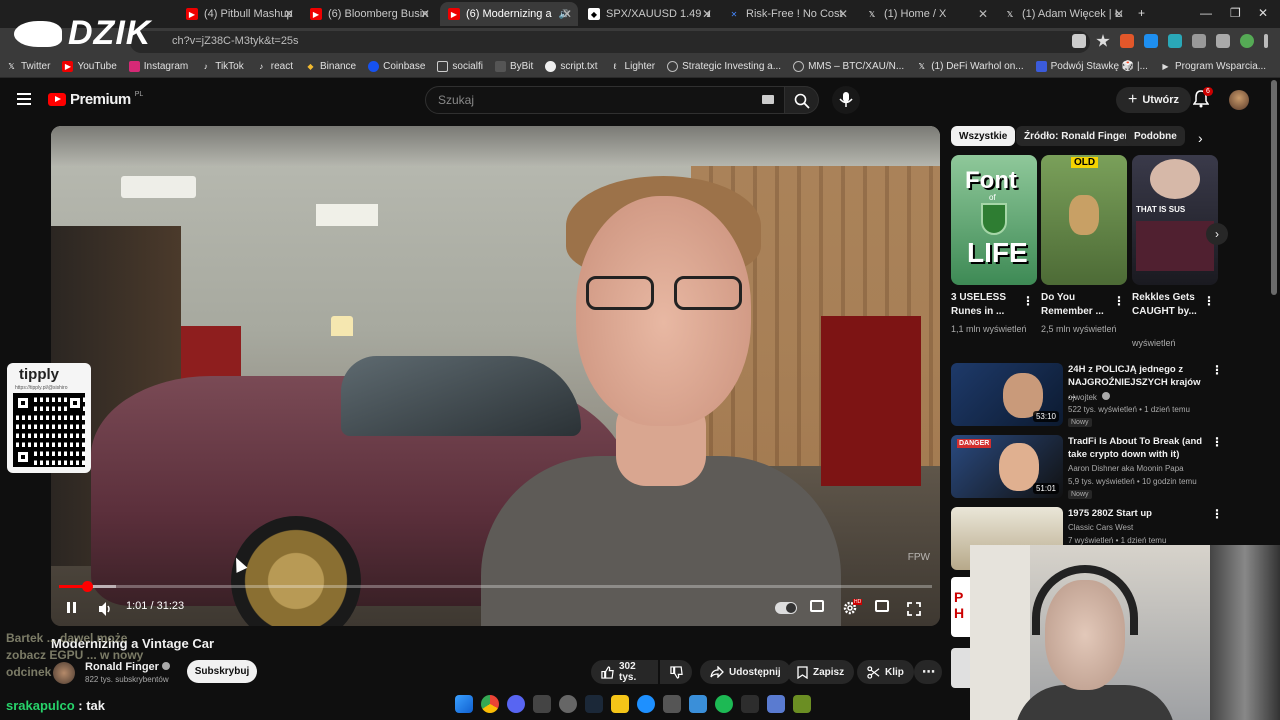 Image resolution: width=1280 pixels, height=720 pixels. I want to click on bookmark: ▶ YouTube, so click(89, 66).